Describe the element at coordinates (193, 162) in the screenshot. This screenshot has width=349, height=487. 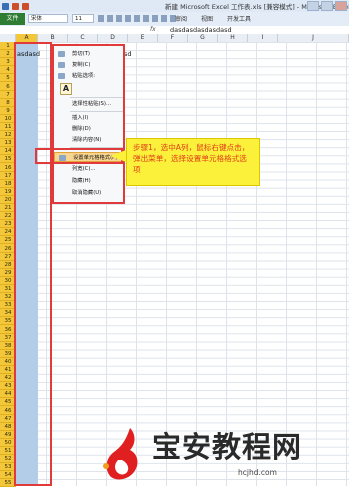
I see `instruction-callout: 步骤1，选中A列，鼠标右键点击，弹出菜单，选择设置单元格格式选项` at that location.